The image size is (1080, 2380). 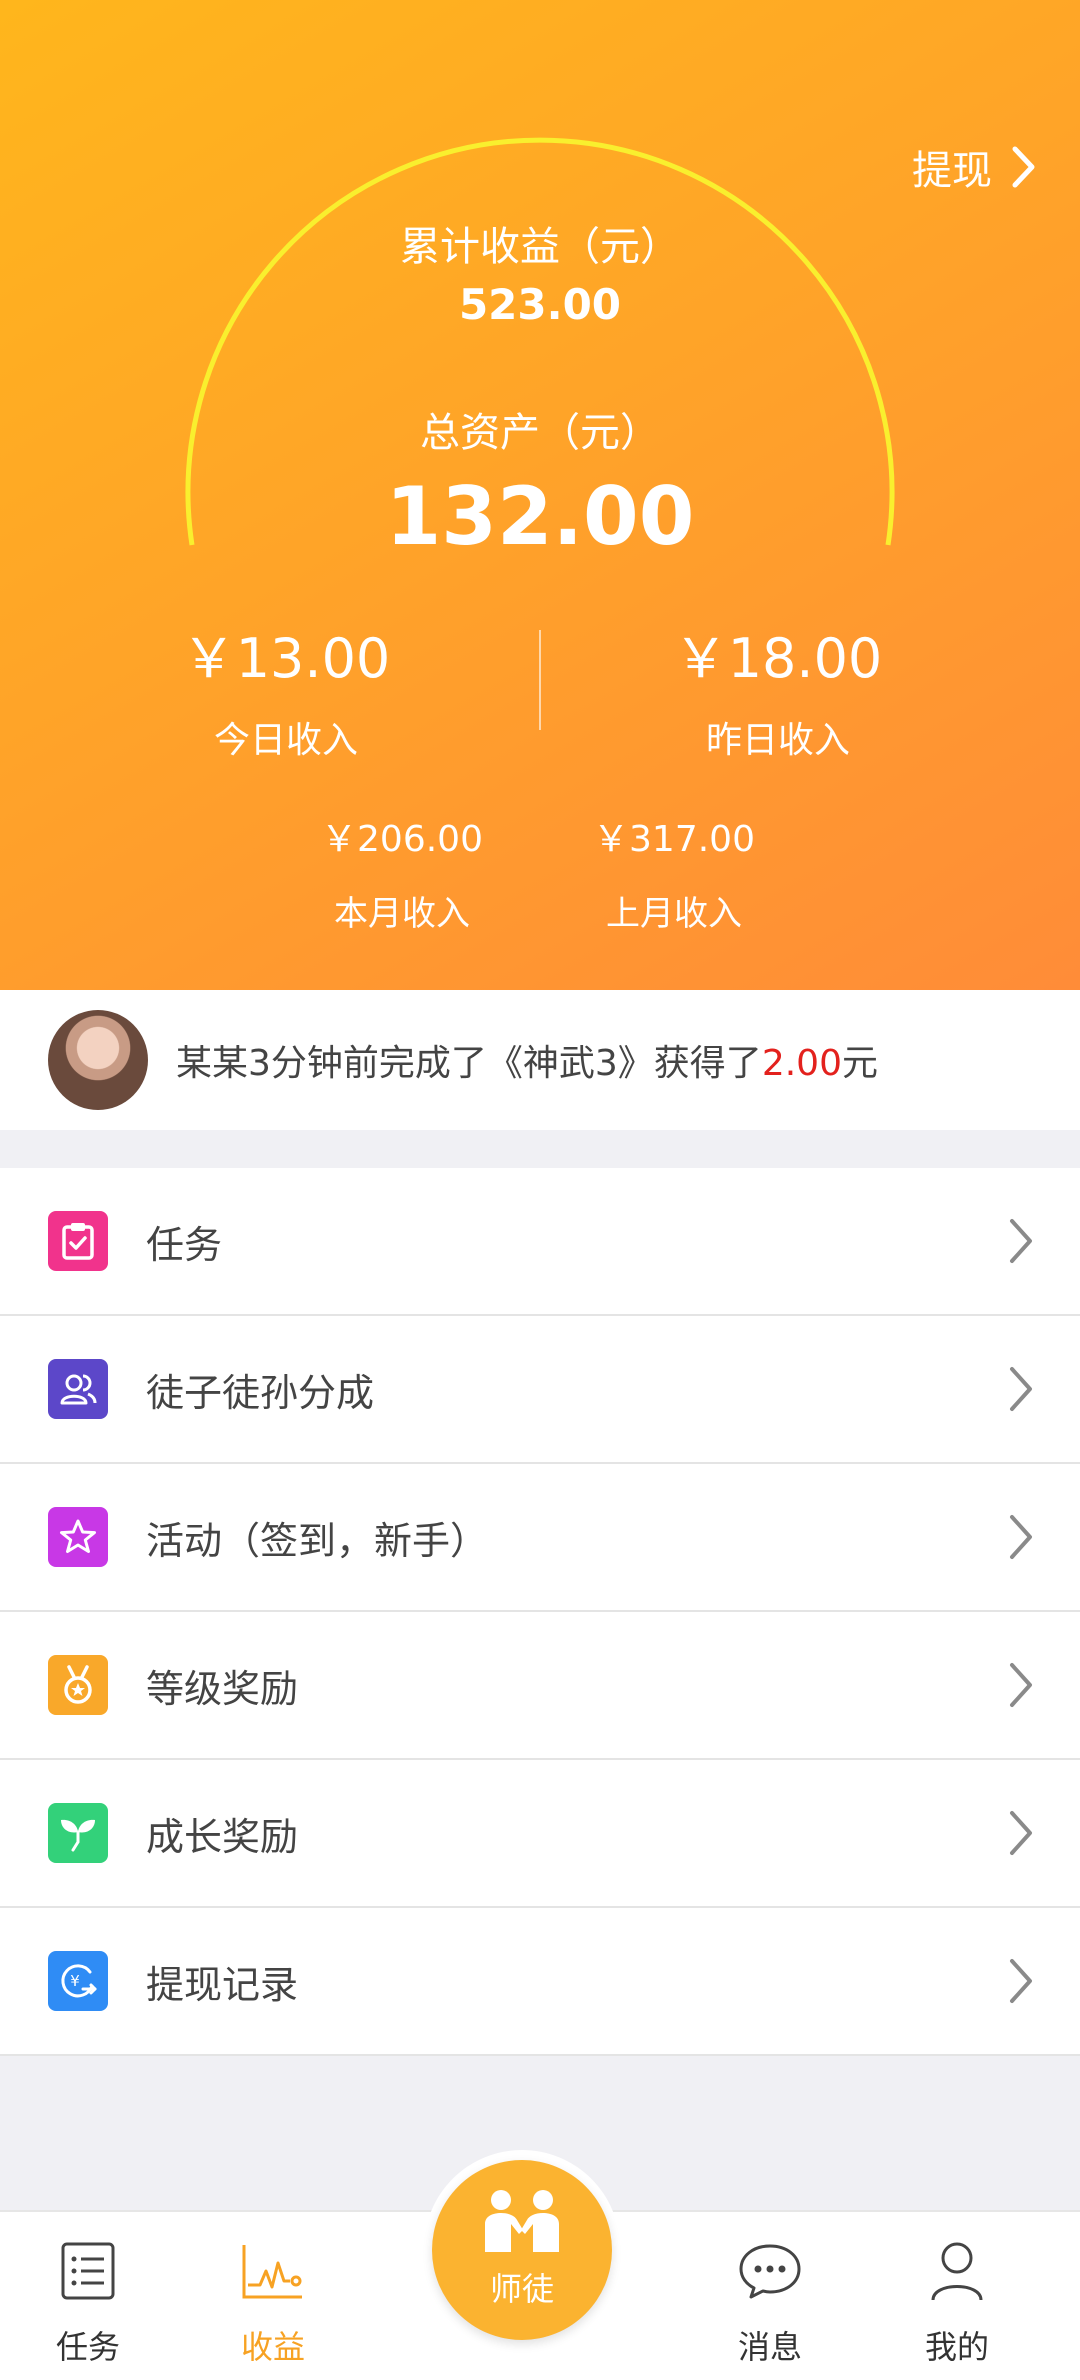 What do you see at coordinates (674, 839) in the screenshot?
I see `last-month-income-value: ￥317.00` at bounding box center [674, 839].